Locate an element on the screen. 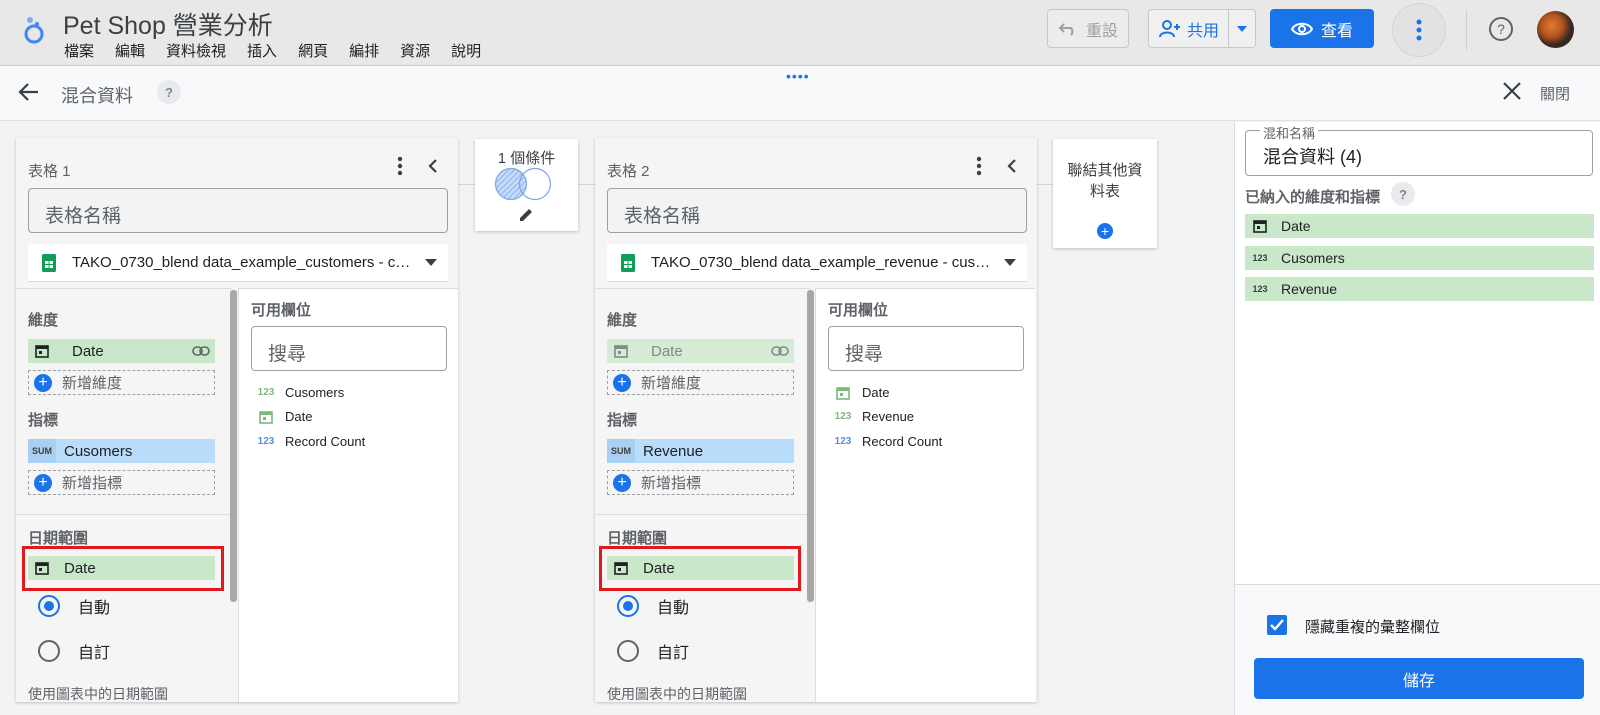 The width and height of the screenshot is (1600, 715). number-type-icon: 123 is located at coordinates (843, 441).